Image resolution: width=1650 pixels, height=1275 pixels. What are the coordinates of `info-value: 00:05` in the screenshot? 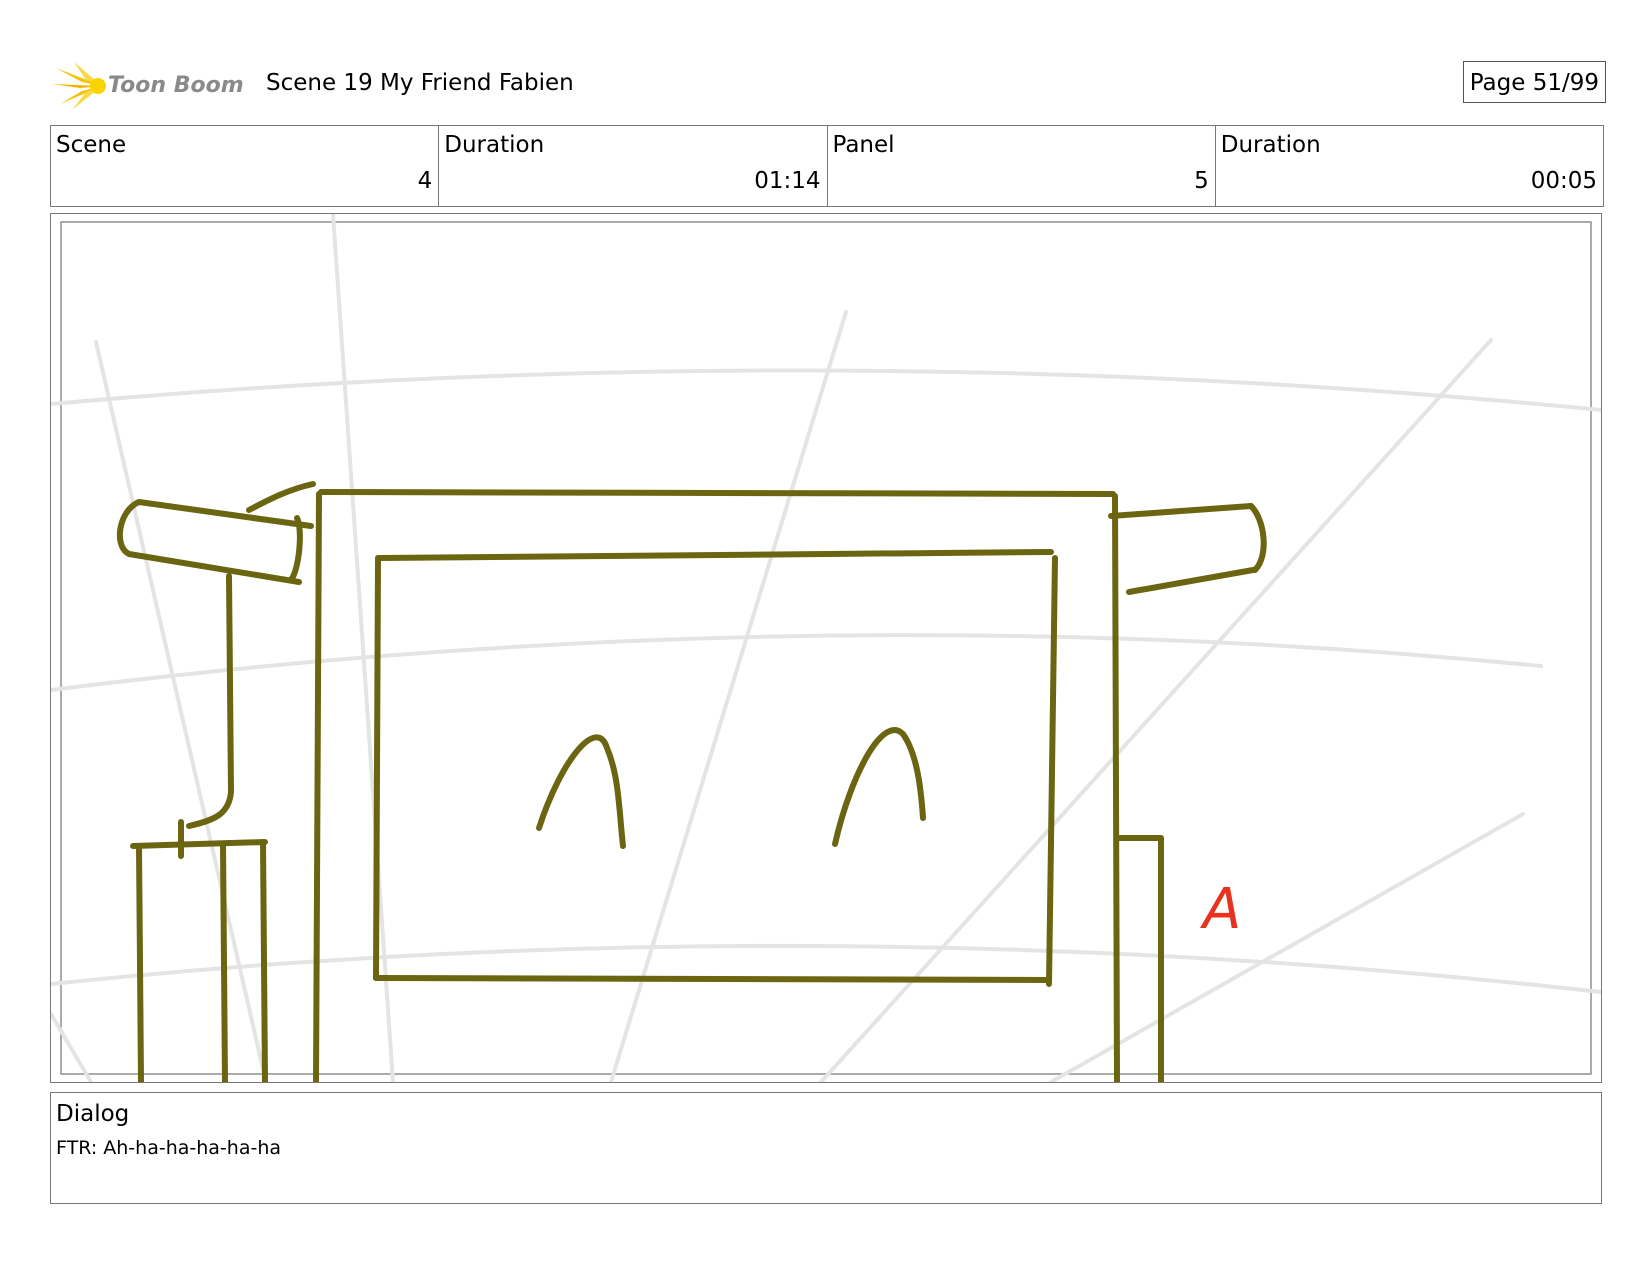 It's located at (1563, 181).